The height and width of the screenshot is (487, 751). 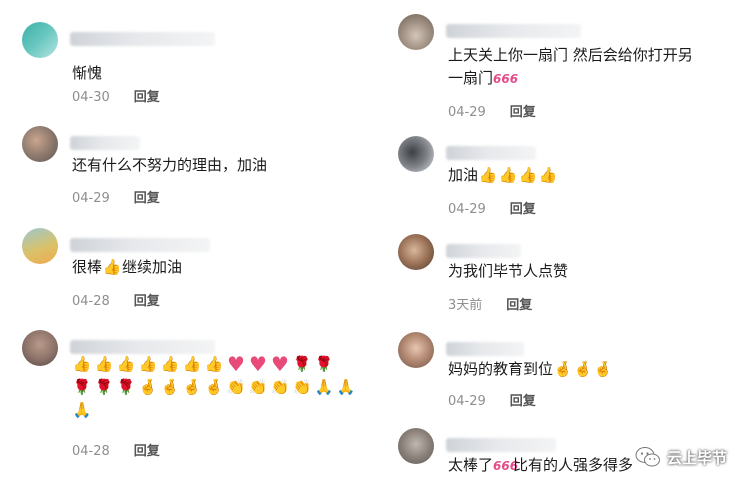 I want to click on comment-item: 很棒👍继续加油 04-28 回复, so click(x=197, y=273).